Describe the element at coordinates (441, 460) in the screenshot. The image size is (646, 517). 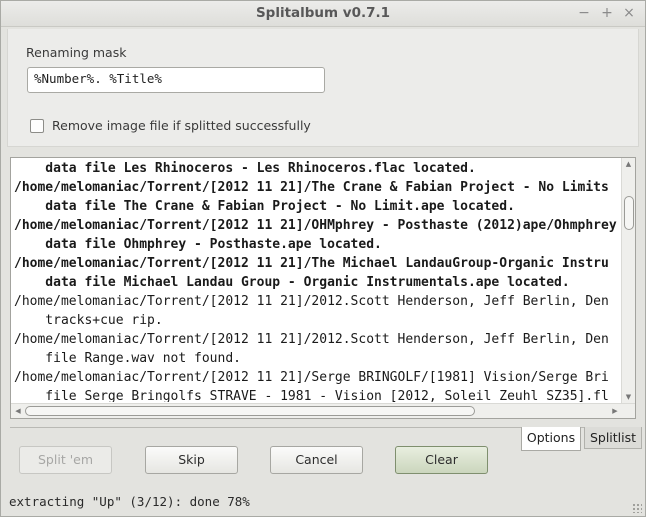
I see `clear-button: Clear` at that location.